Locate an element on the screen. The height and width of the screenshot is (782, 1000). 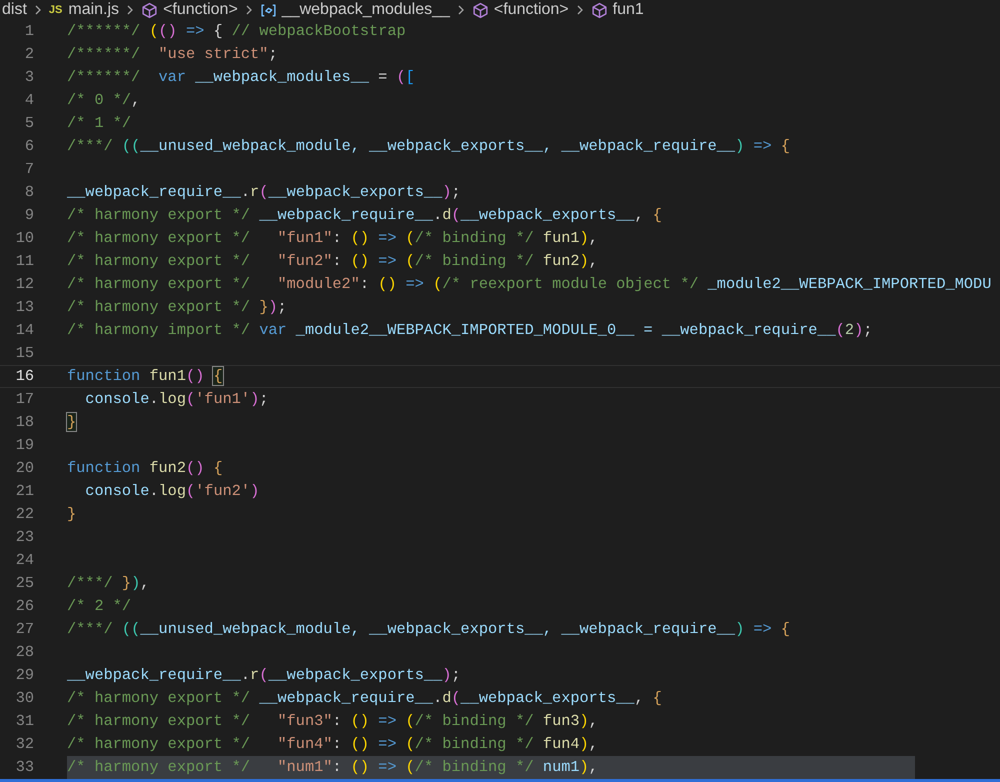
code-line: /* 2 */ is located at coordinates (99, 606).